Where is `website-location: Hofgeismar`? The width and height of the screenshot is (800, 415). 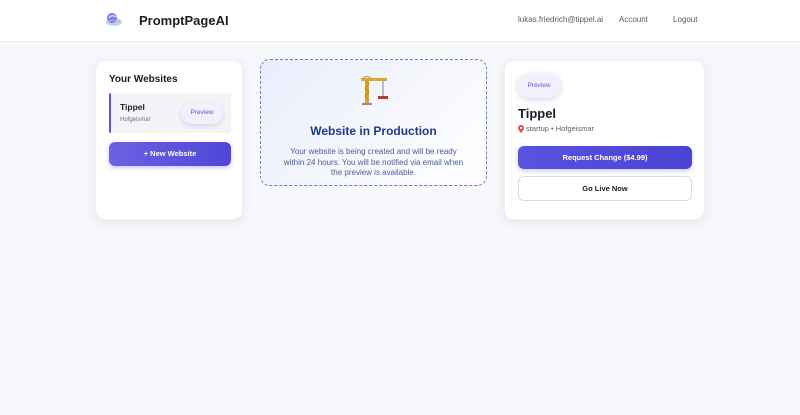 website-location: Hofgeismar is located at coordinates (135, 120).